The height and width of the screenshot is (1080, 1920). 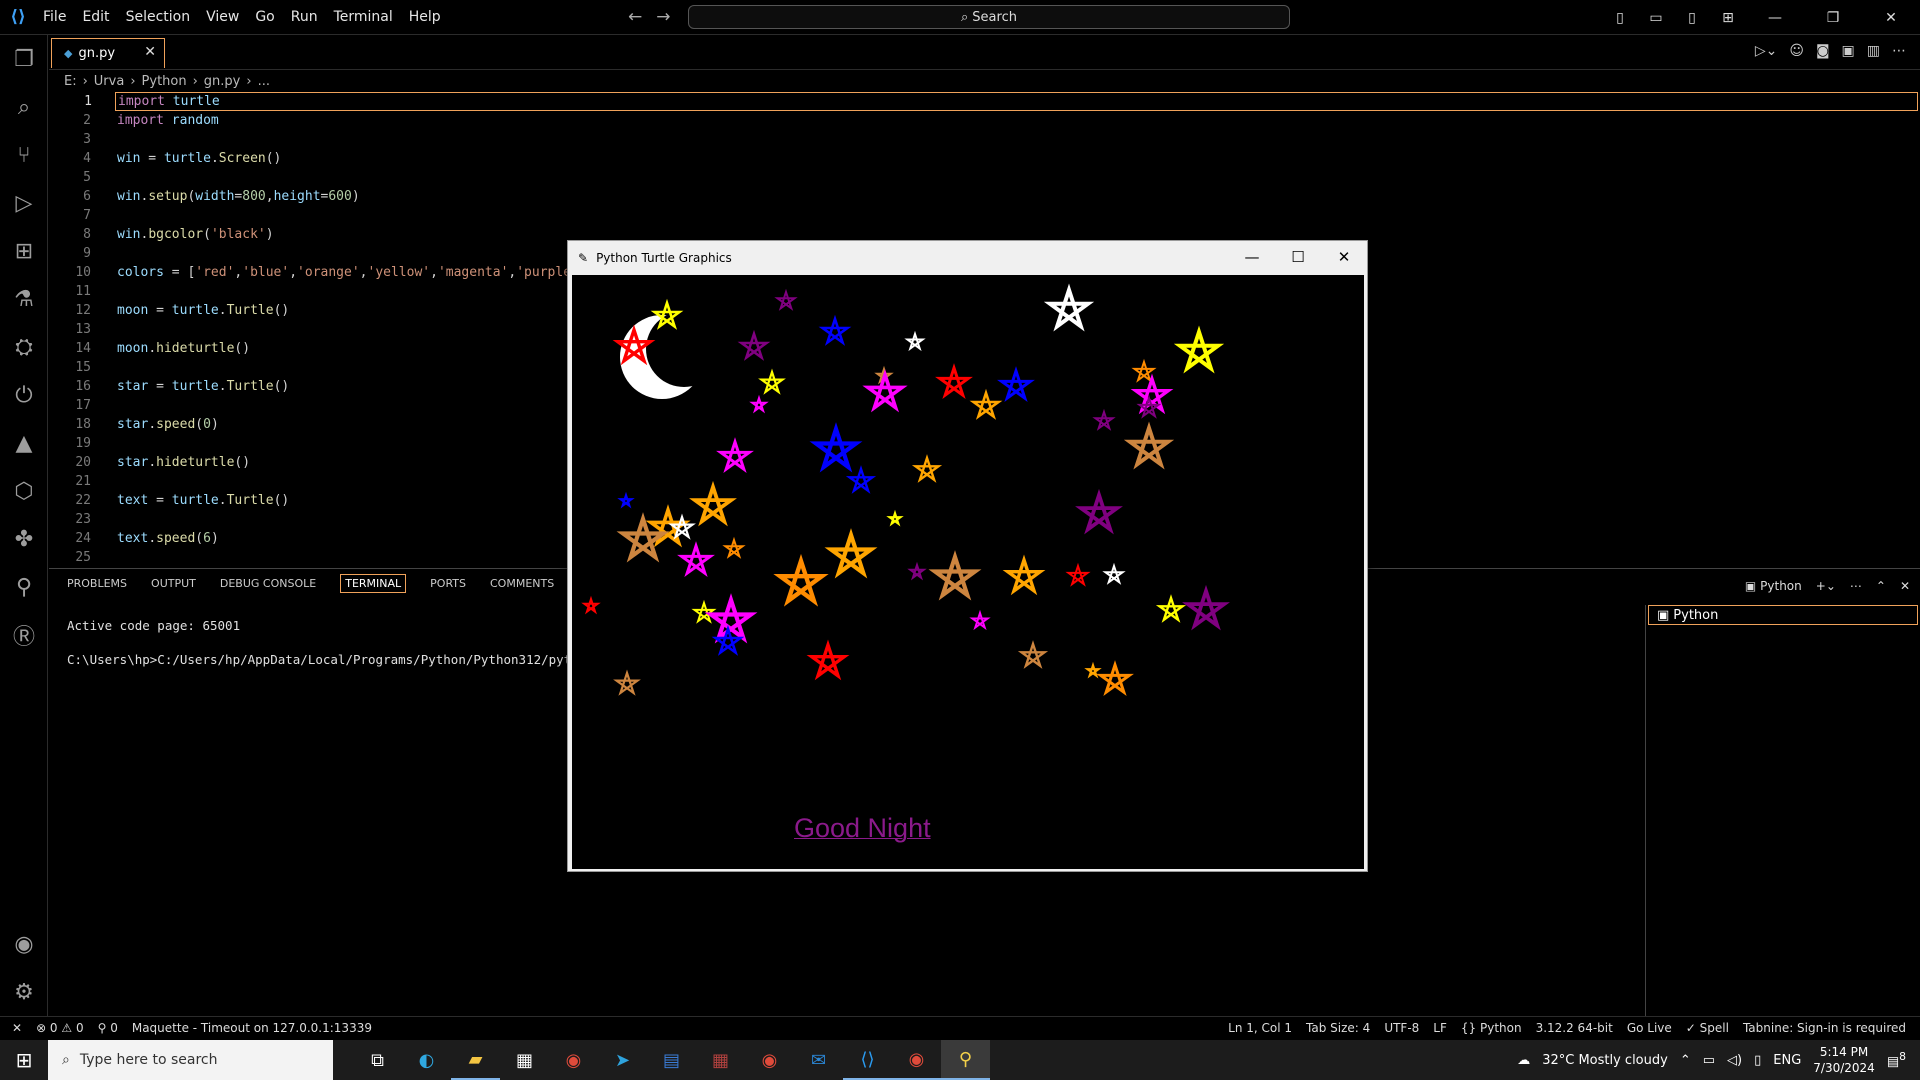 What do you see at coordinates (965, 1060) in the screenshot?
I see `python-turtle-icon: ⚲` at bounding box center [965, 1060].